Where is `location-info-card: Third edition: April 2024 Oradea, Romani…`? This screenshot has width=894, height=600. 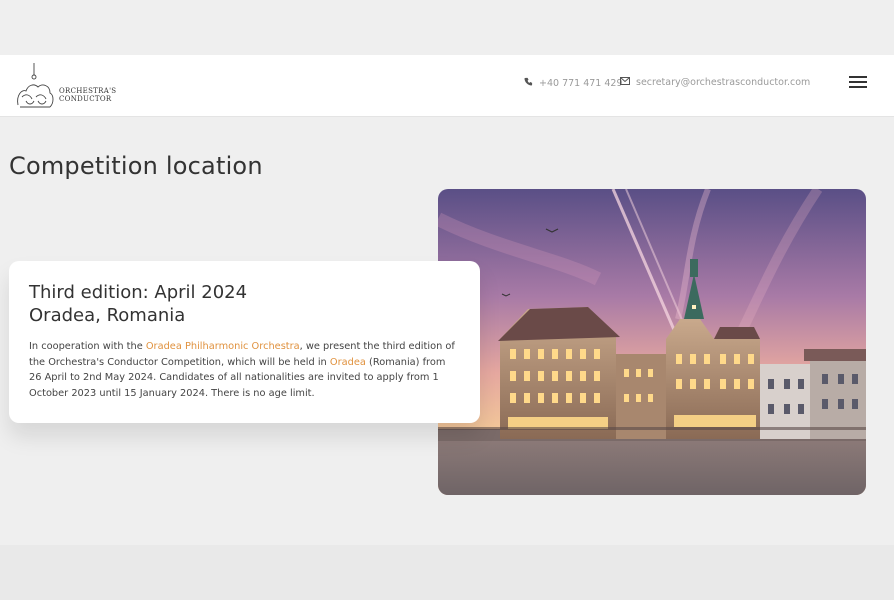 location-info-card: Third edition: April 2024 Oradea, Romani… is located at coordinates (244, 342).